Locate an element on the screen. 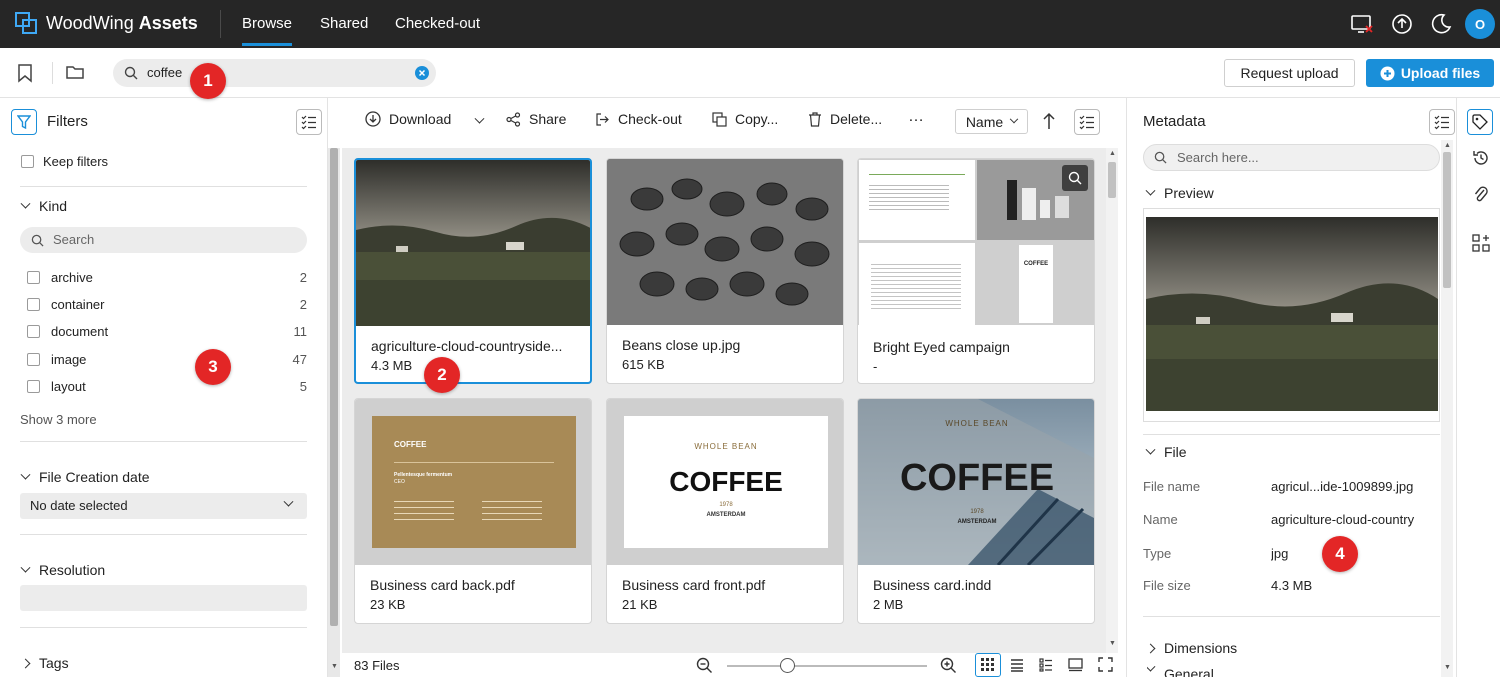  tab-browse: Browse is located at coordinates (267, 30).